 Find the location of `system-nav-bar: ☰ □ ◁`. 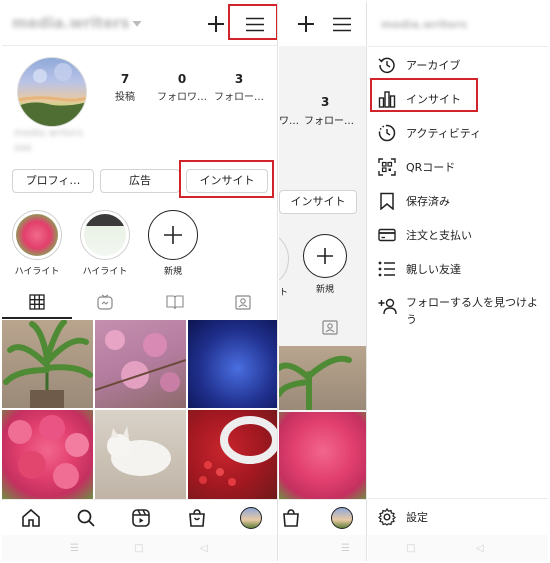

system-nav-bar: ☰ □ ◁ is located at coordinates (139, 548).